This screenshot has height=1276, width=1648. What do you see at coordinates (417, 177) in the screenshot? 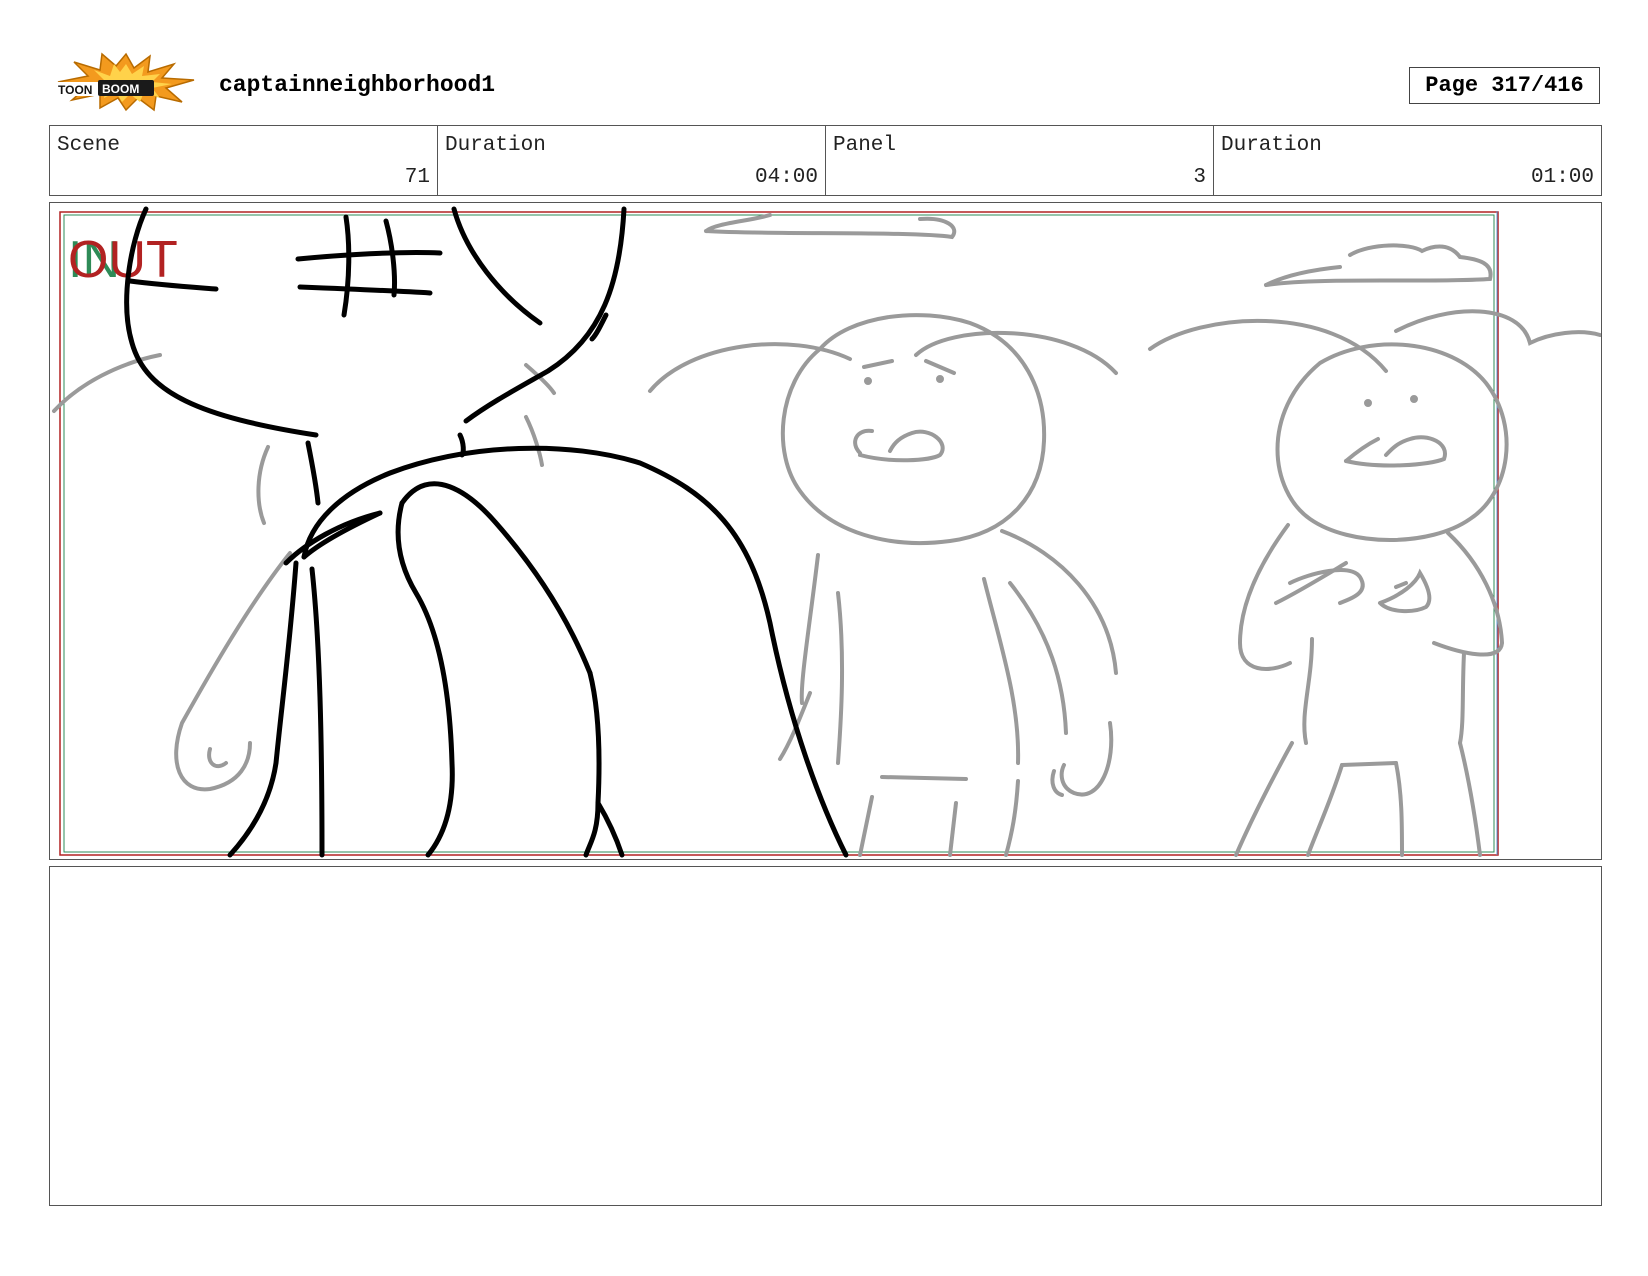
I see `scene-value: 71` at bounding box center [417, 177].